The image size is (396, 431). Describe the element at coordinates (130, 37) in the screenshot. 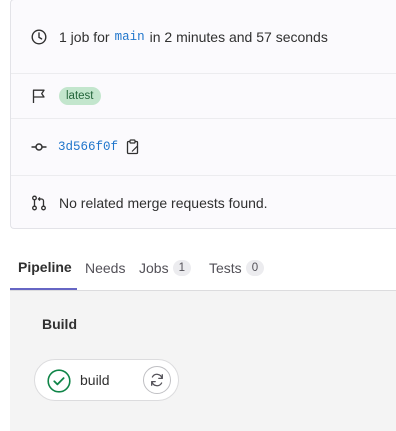

I see `branch-link: main` at that location.